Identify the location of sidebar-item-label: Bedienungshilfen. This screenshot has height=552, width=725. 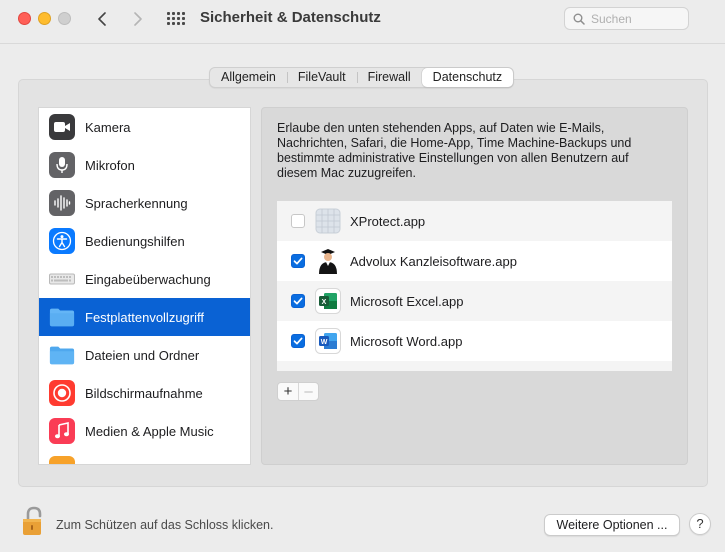
(135, 241).